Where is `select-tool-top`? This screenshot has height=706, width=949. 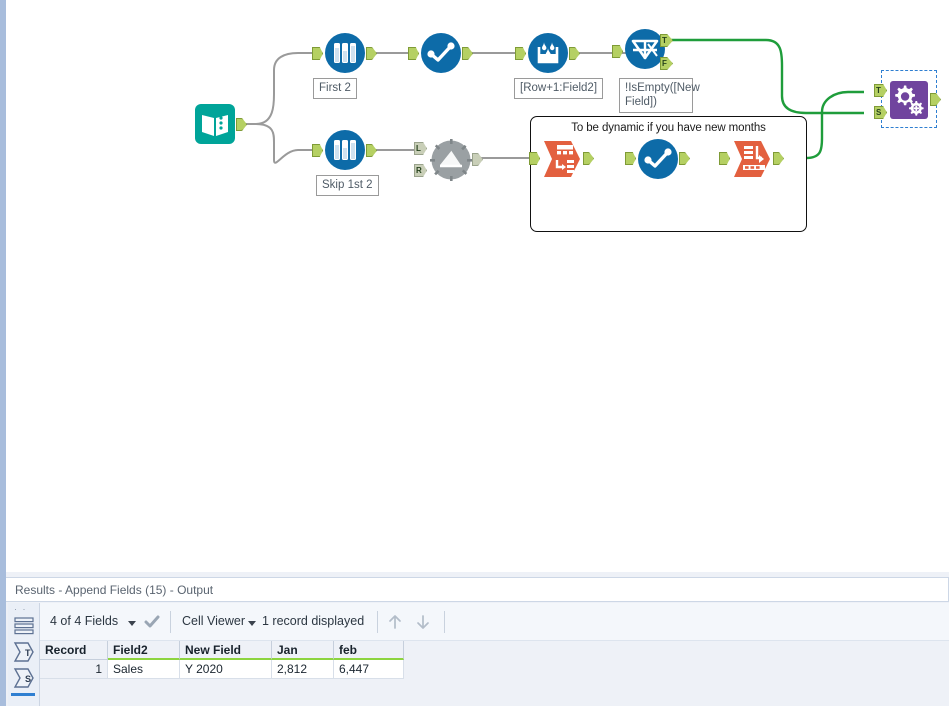 select-tool-top is located at coordinates (440, 53).